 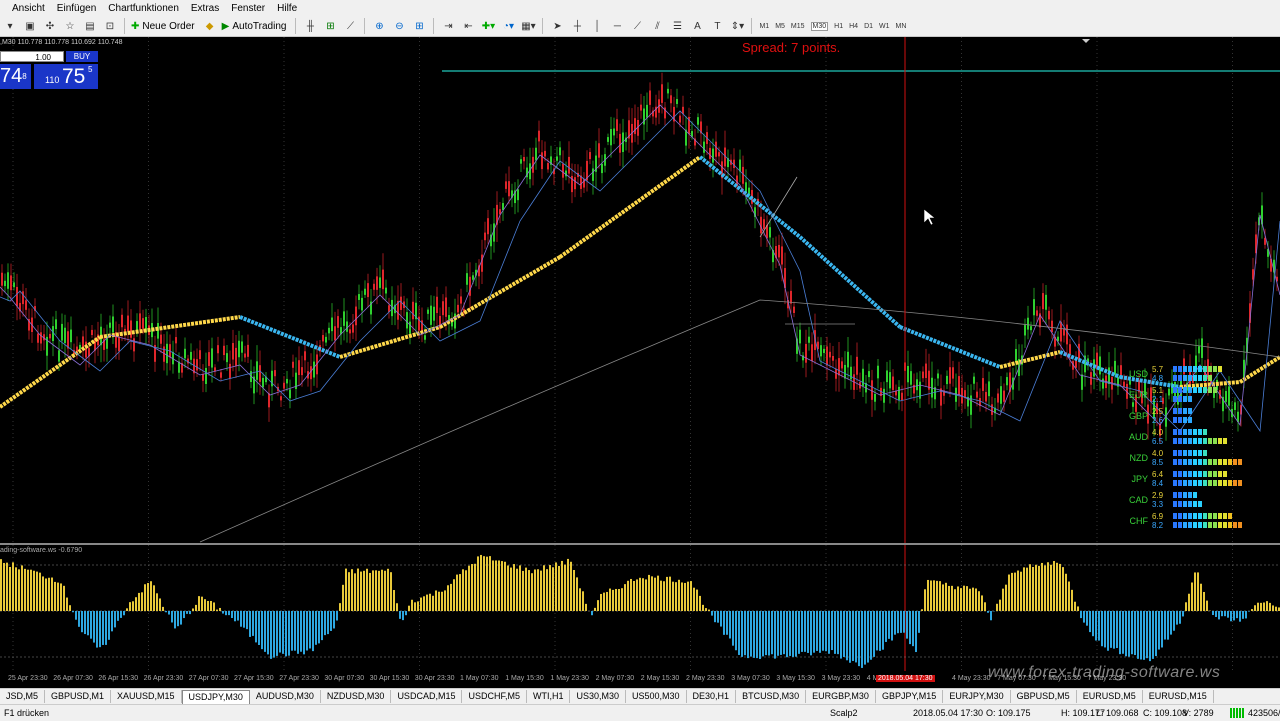 I want to click on menu-item: Fenster, so click(x=248, y=8).